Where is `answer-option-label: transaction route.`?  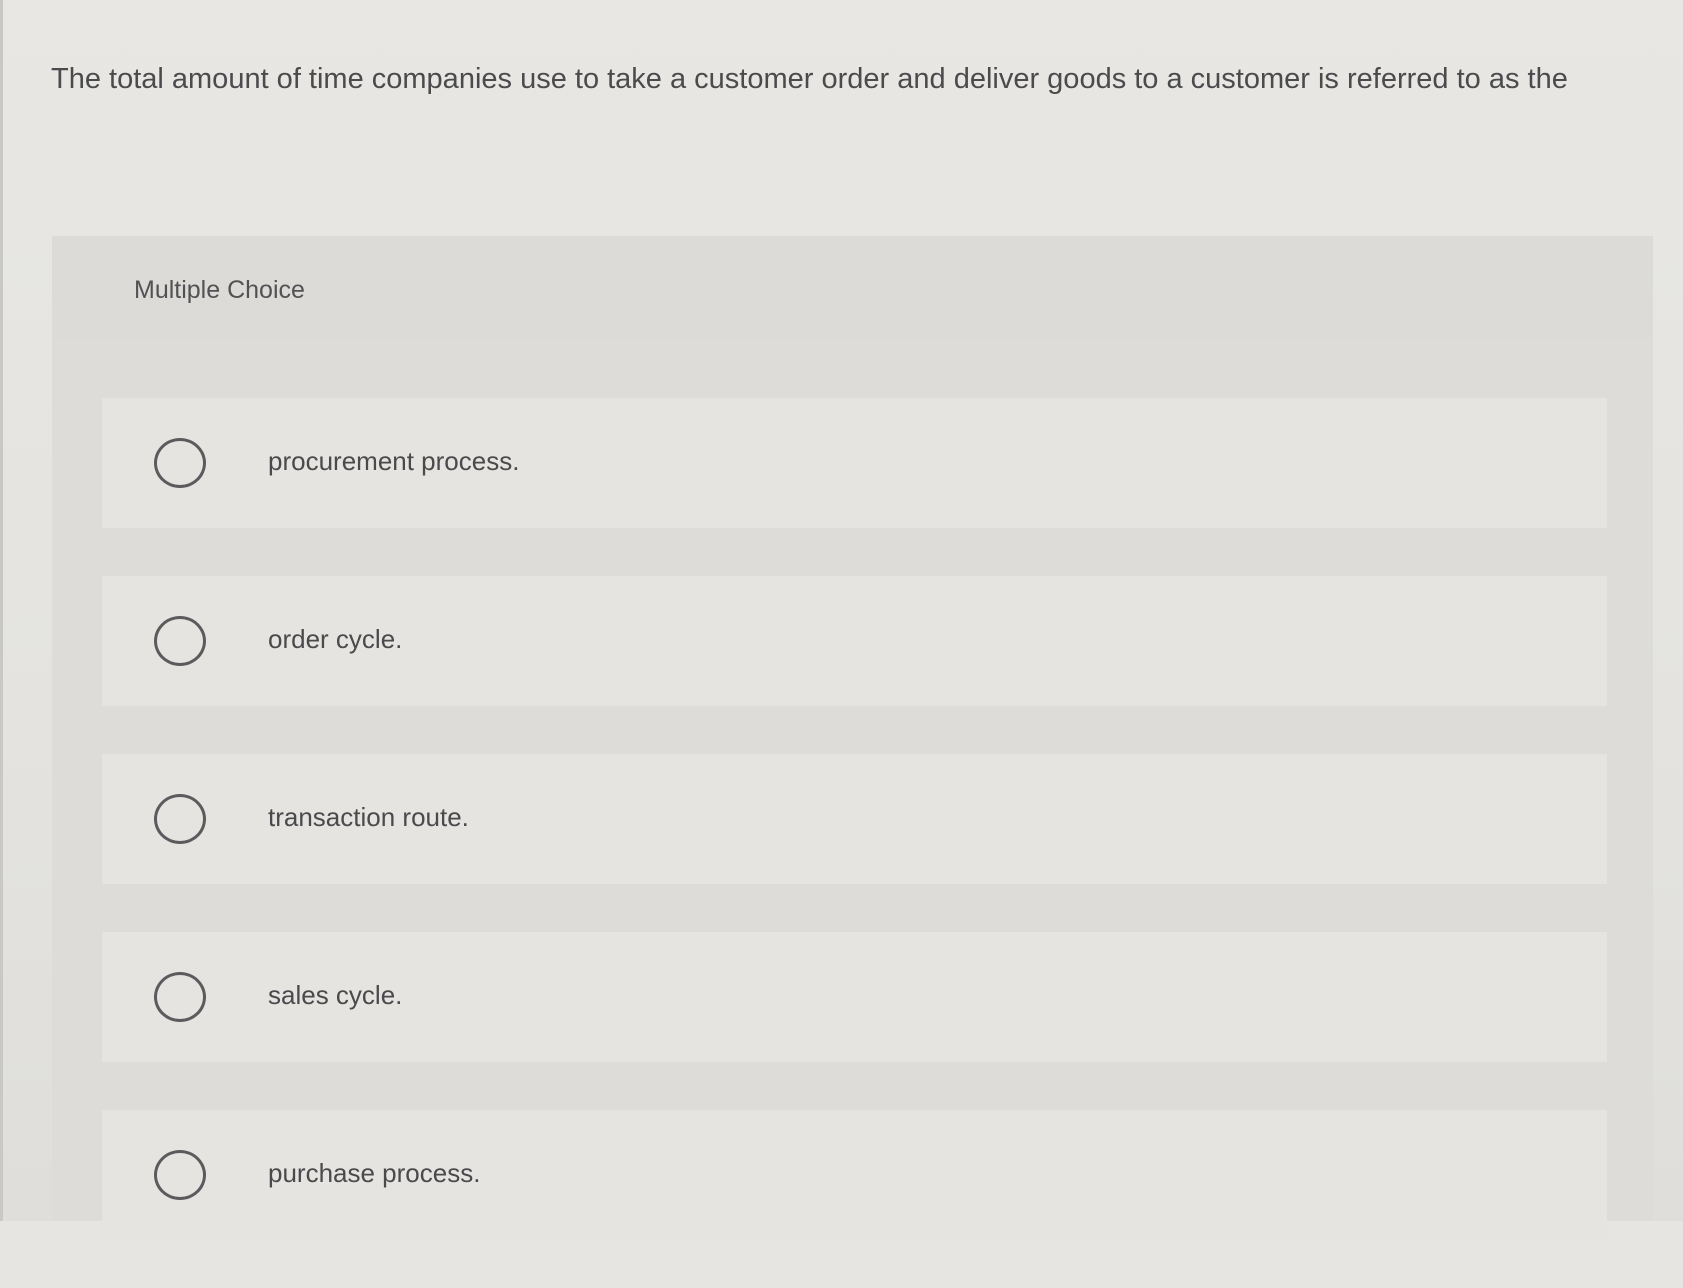 answer-option-label: transaction route. is located at coordinates (368, 817).